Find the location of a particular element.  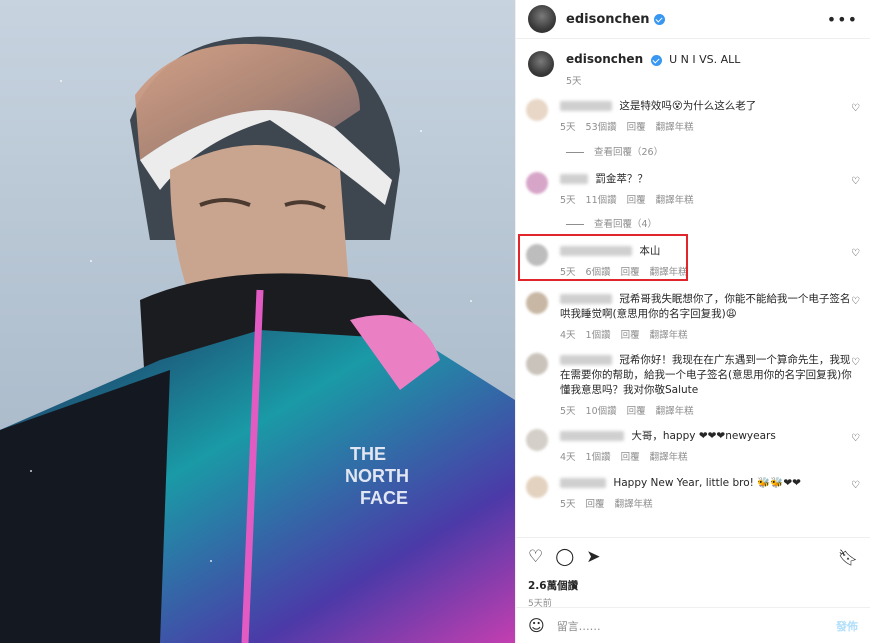

caption-time: 5天 is located at coordinates (574, 81).